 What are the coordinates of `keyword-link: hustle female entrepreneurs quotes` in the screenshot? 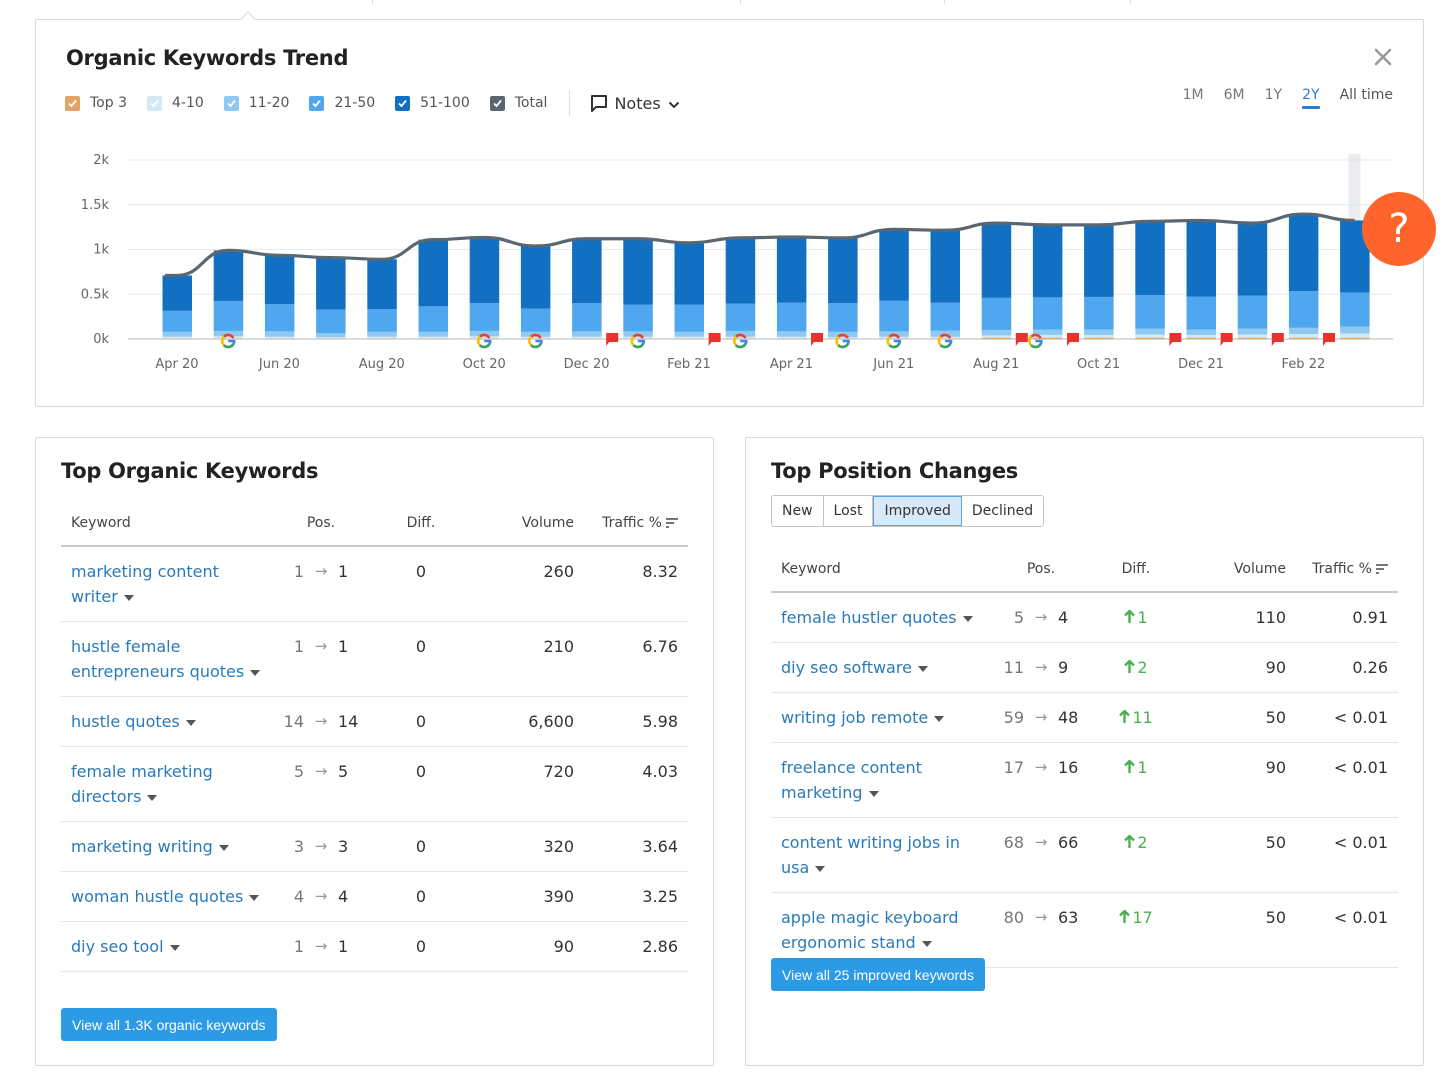 It's located at (157, 659).